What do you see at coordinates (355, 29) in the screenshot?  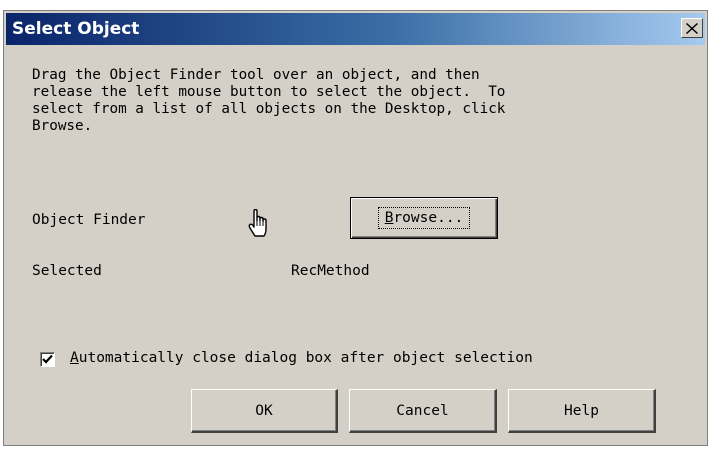 I see `title-bar: Select Object` at bounding box center [355, 29].